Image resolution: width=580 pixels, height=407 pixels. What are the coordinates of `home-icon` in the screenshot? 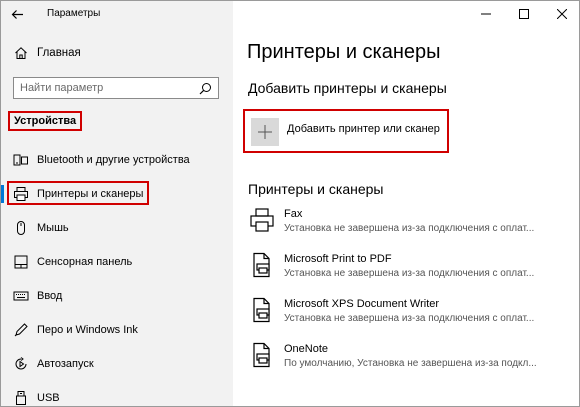 It's located at (21, 53).